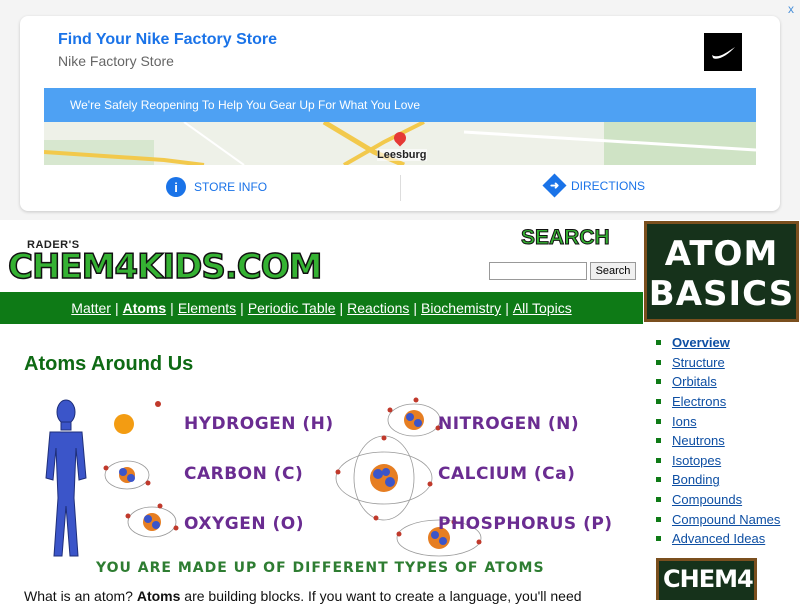  What do you see at coordinates (402, 155) in the screenshot?
I see `map-label: Leesburg` at bounding box center [402, 155].